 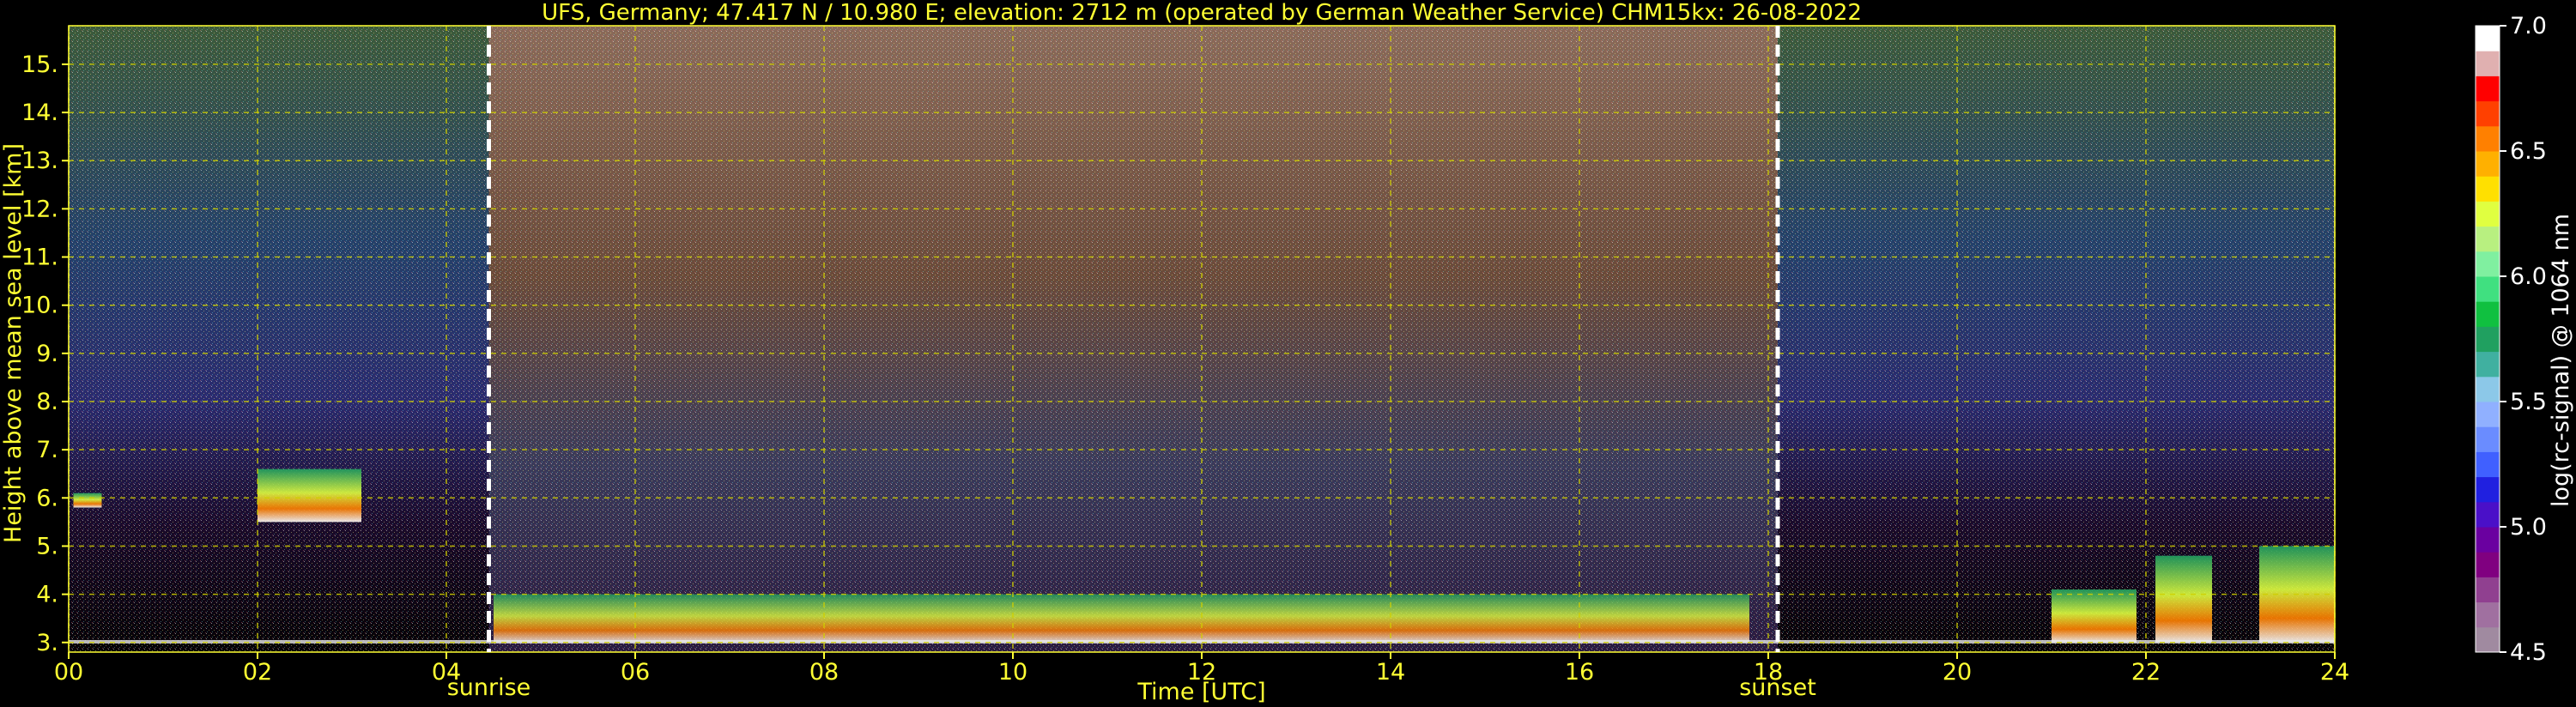 I want to click on colorbar-tick-label: 5.0, so click(x=2528, y=528).